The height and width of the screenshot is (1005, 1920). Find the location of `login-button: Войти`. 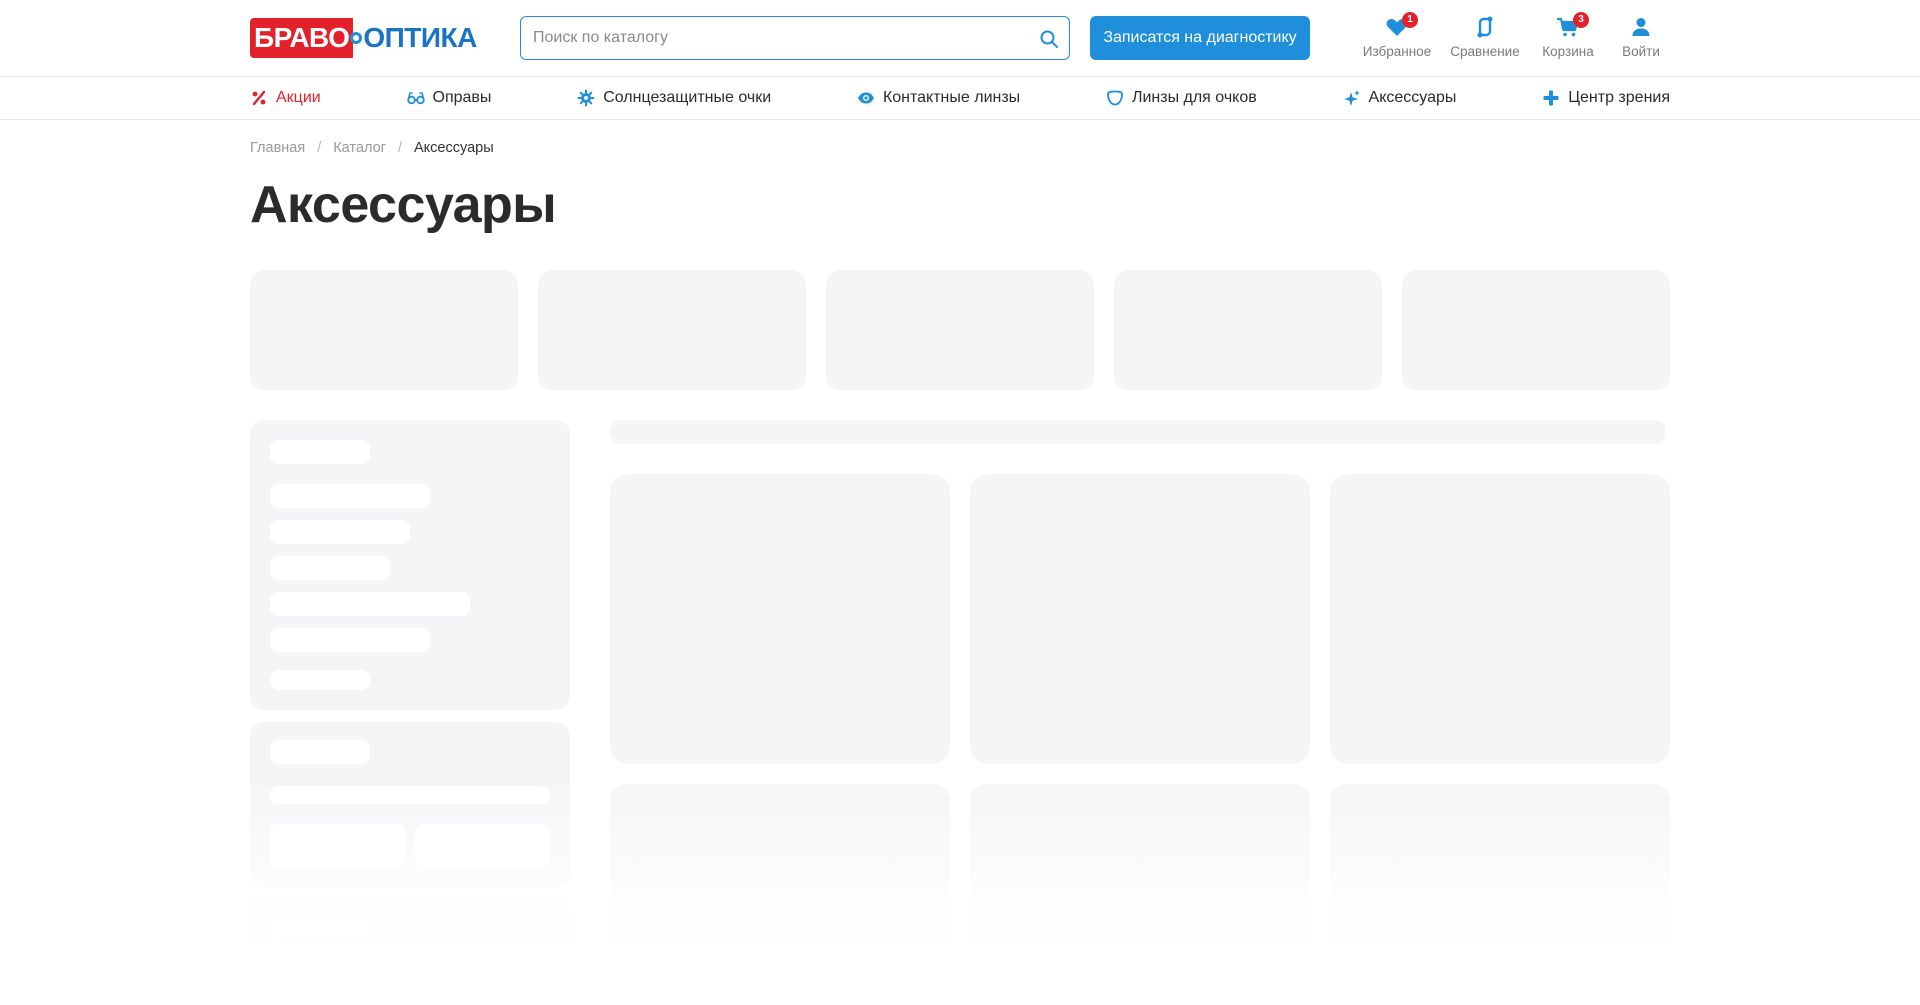

login-button: Войти is located at coordinates (1641, 39).